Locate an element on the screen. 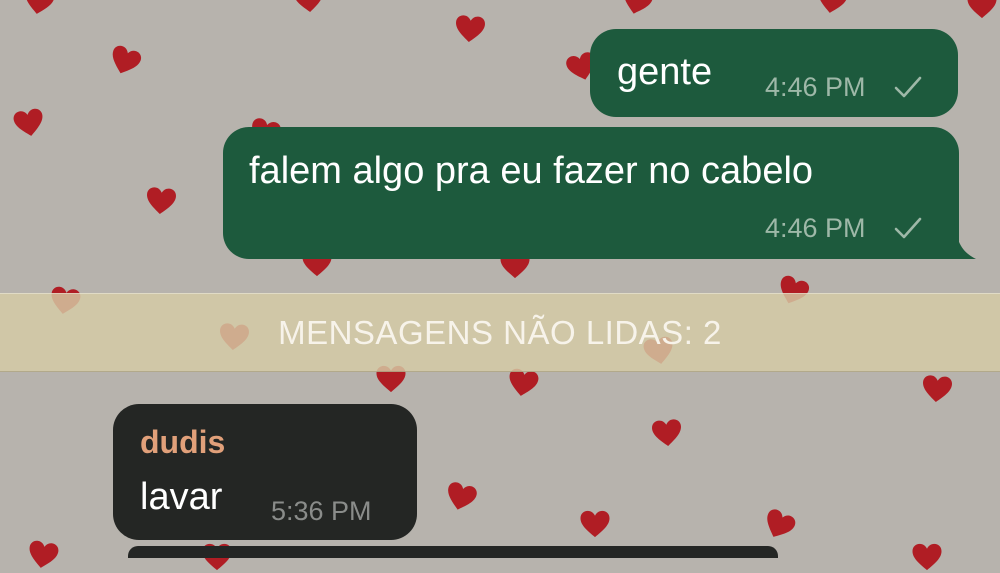 Image resolution: width=1000 pixels, height=573 pixels. message-time: 5:36 PM is located at coordinates (321, 511).